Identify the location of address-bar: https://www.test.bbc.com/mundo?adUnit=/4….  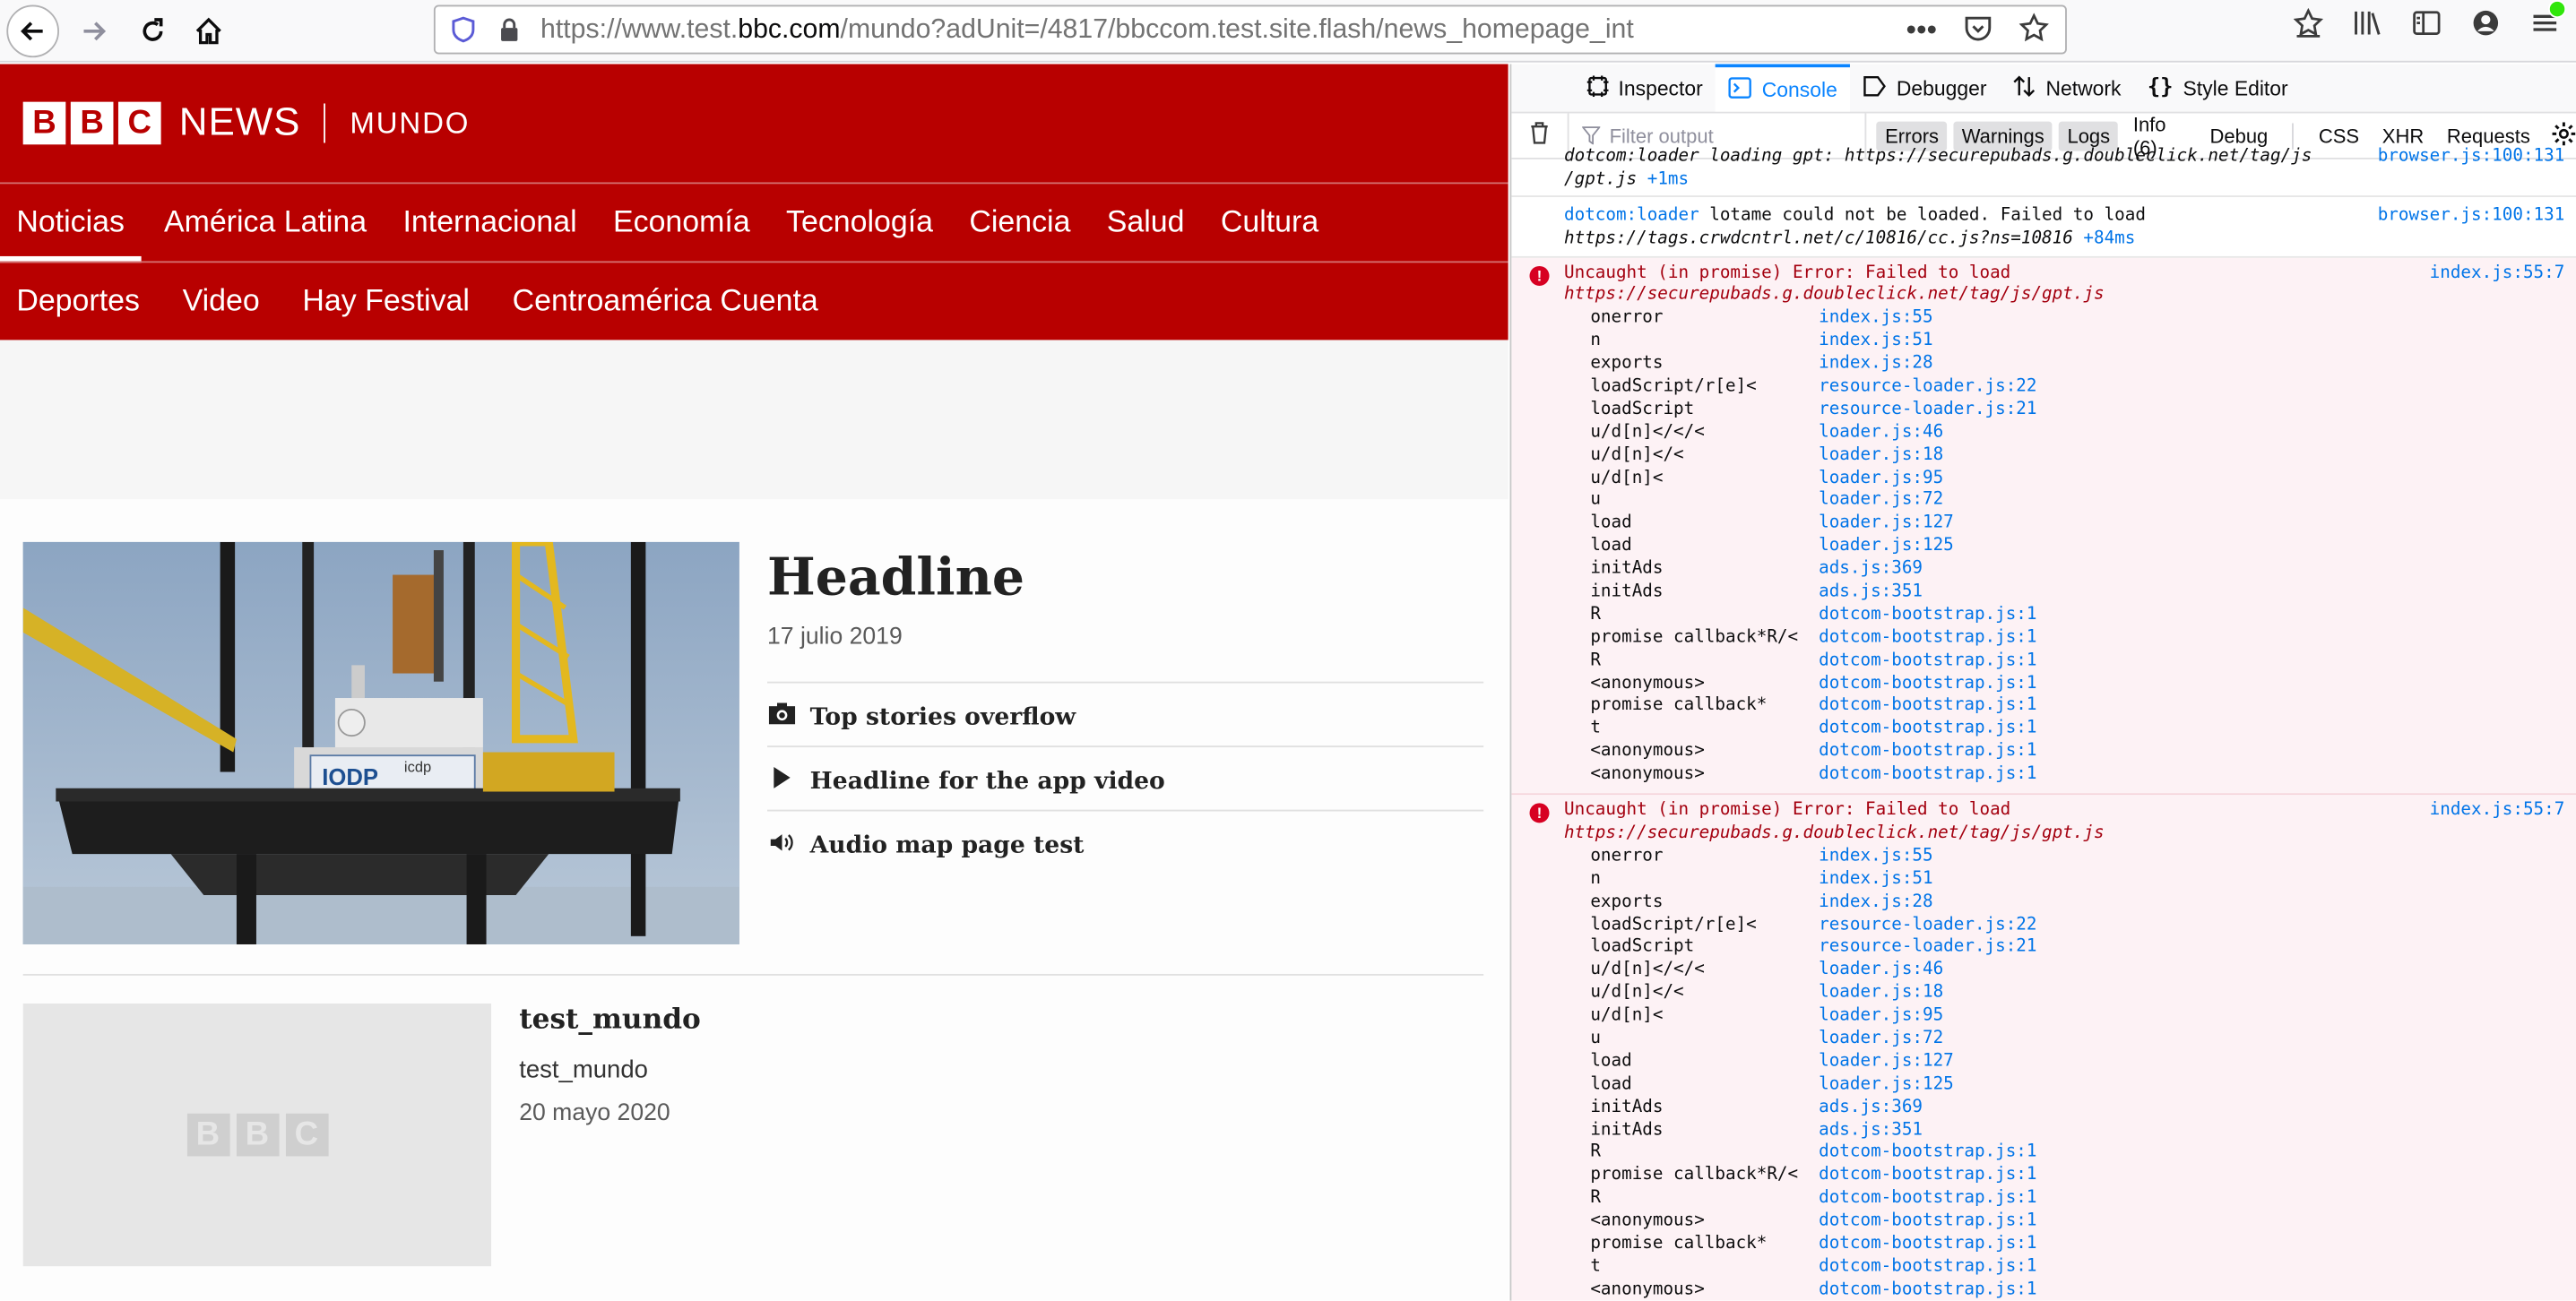
(1250, 29).